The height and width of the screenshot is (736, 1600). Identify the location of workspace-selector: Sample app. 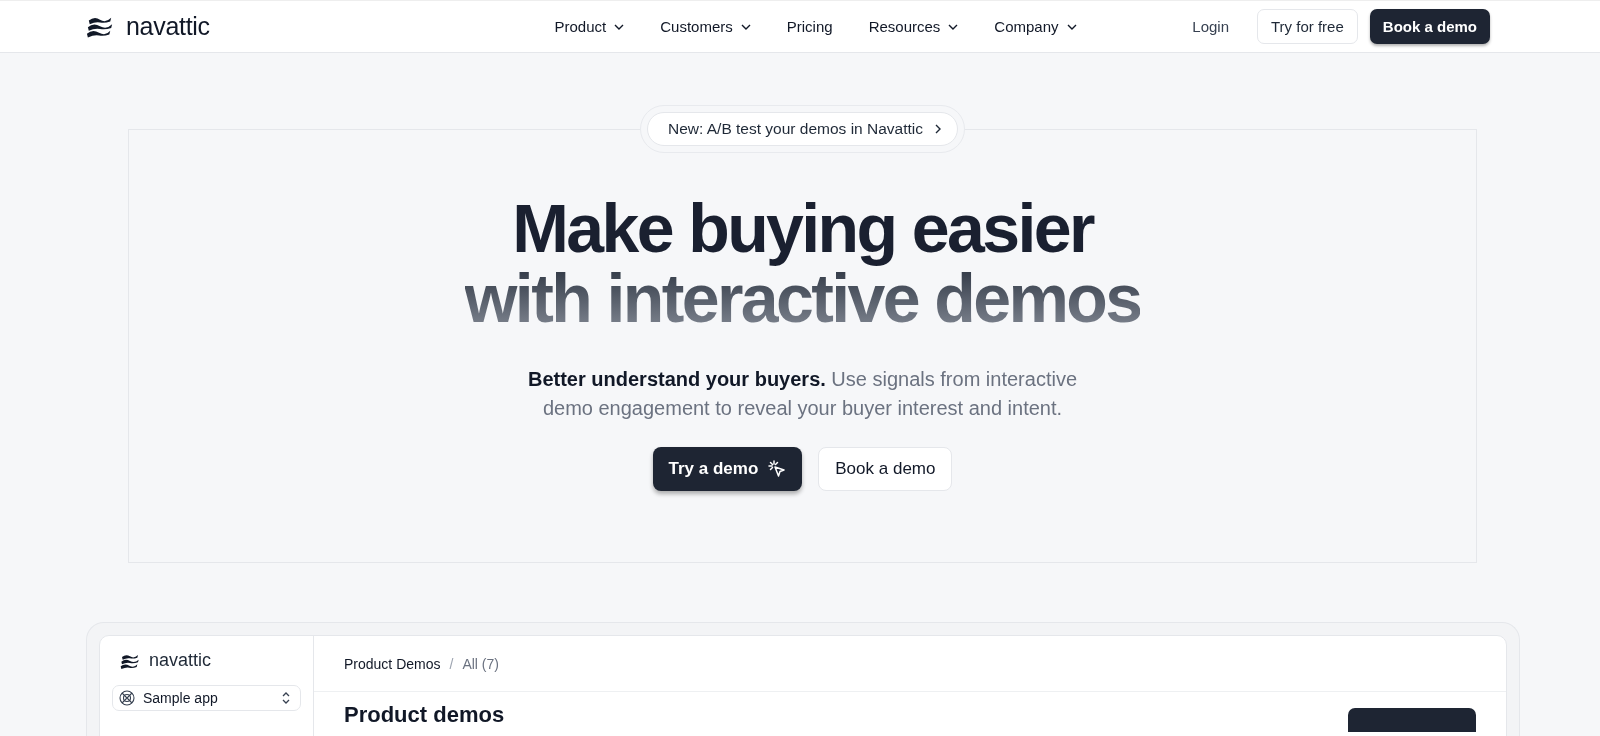
(206, 698).